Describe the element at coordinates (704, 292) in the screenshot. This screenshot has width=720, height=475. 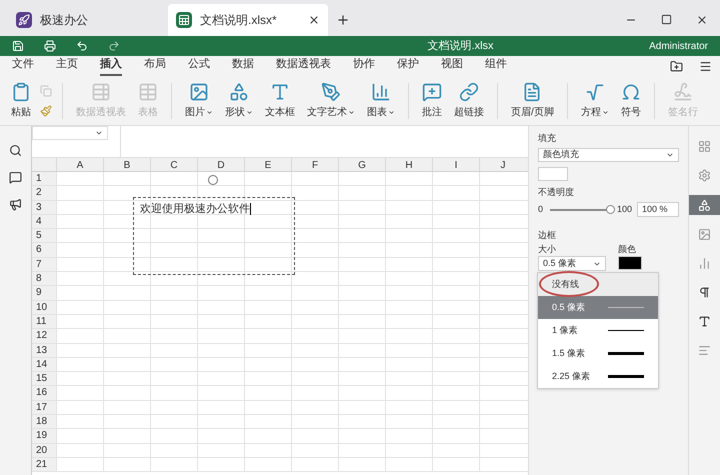
I see `paragraph-icon` at that location.